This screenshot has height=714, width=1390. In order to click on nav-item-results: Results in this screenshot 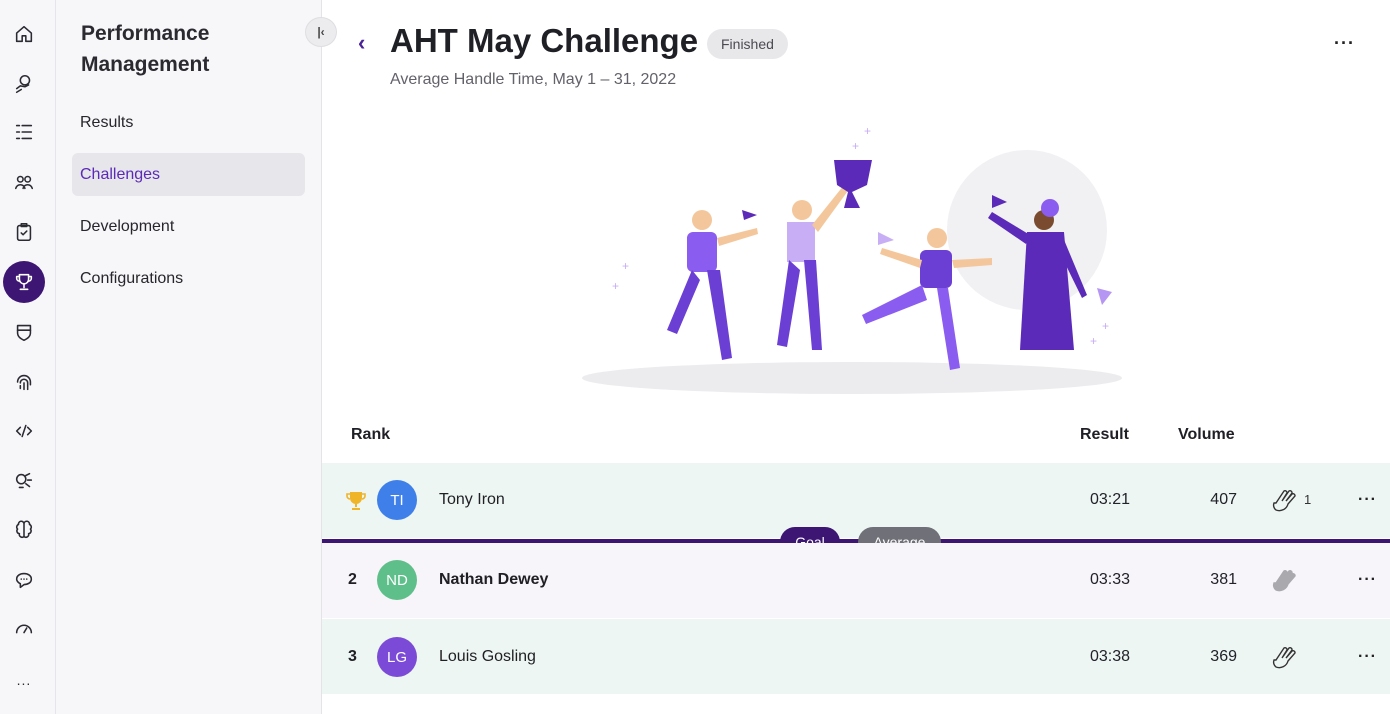, I will do `click(188, 122)`.